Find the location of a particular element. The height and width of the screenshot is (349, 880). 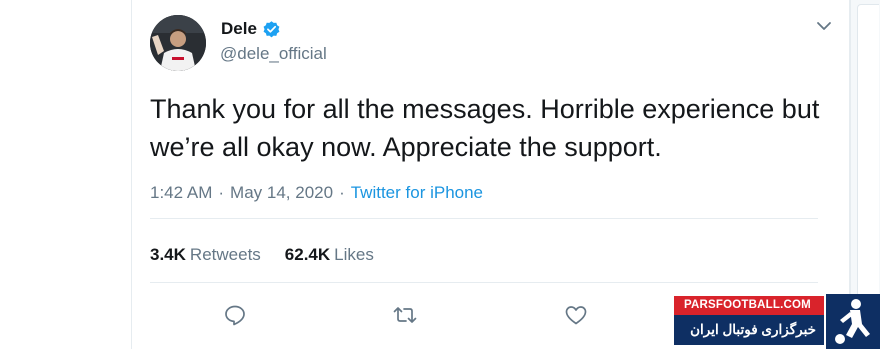

footballer-logo-icon is located at coordinates (852, 321).